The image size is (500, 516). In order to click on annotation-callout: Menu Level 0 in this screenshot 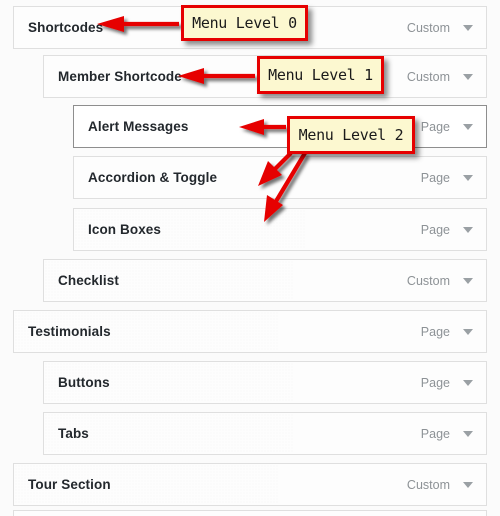, I will do `click(244, 23)`.